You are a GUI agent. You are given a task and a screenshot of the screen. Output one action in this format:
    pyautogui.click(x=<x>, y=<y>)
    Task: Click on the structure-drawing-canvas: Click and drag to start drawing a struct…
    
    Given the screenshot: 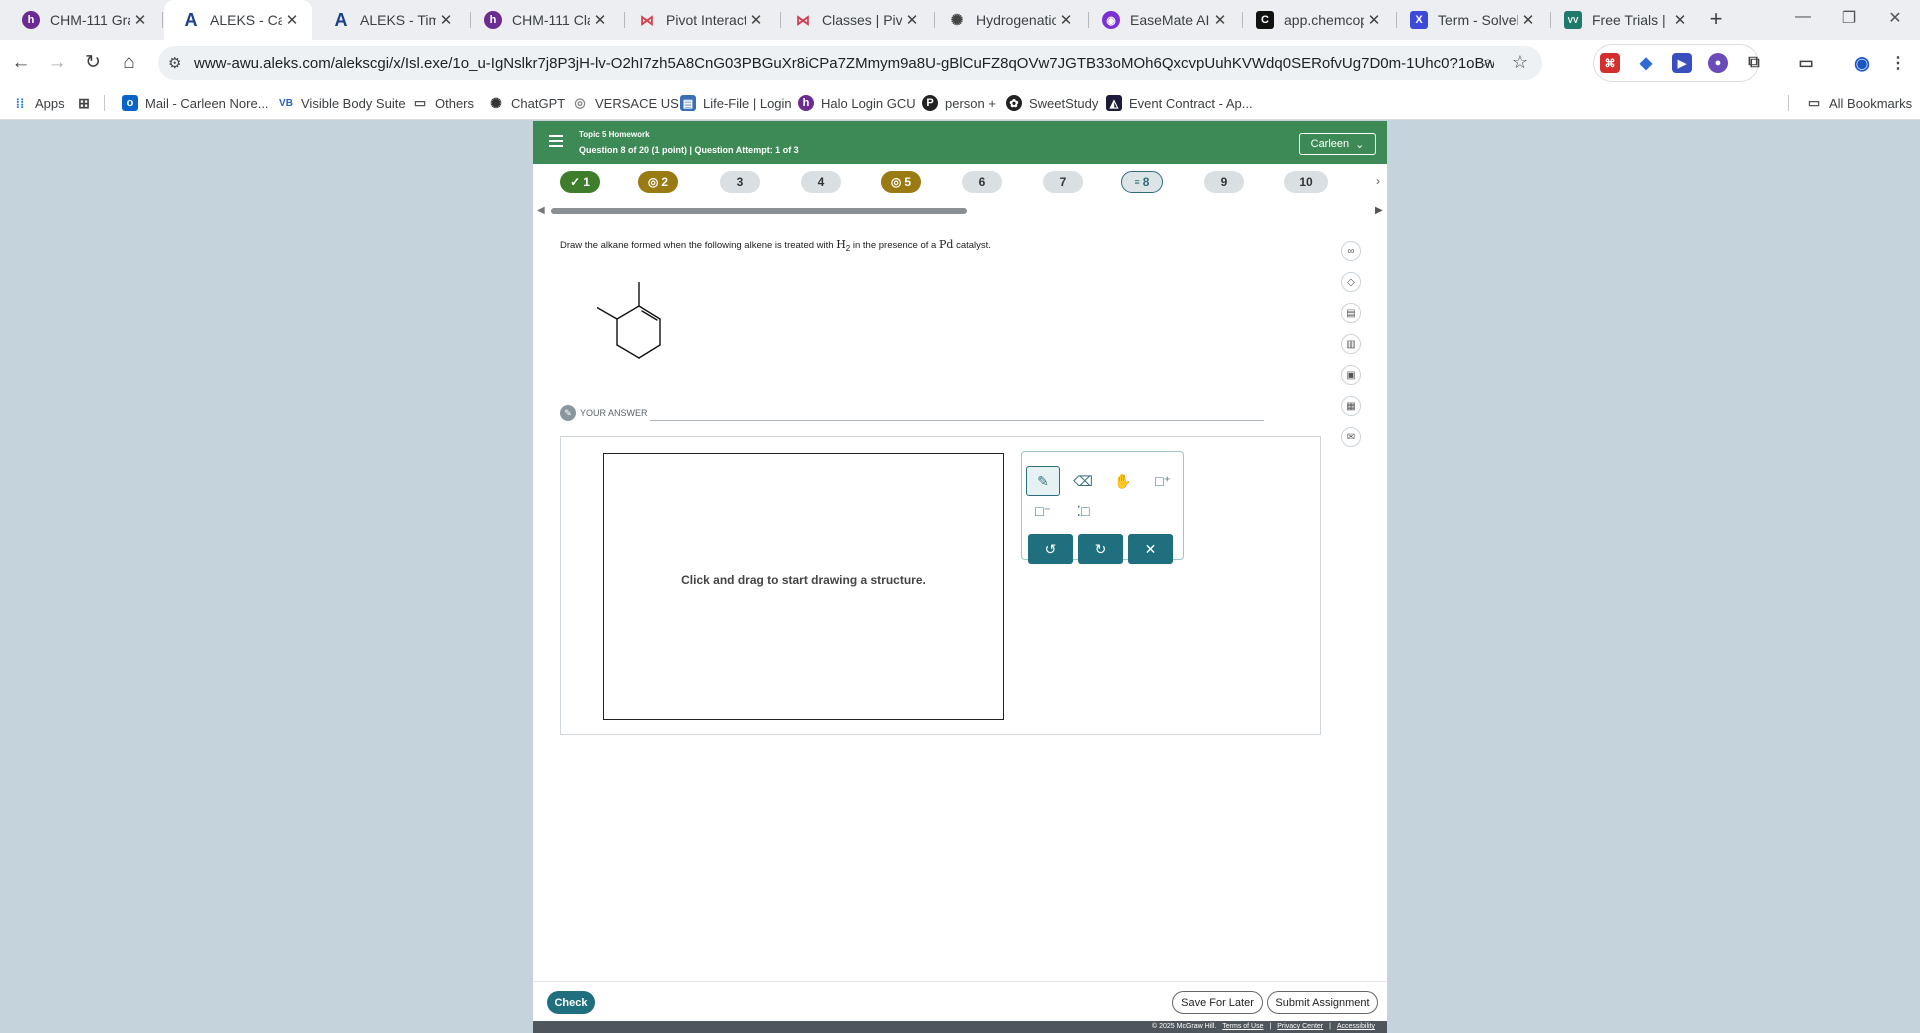 What is the action you would take?
    pyautogui.click(x=803, y=586)
    